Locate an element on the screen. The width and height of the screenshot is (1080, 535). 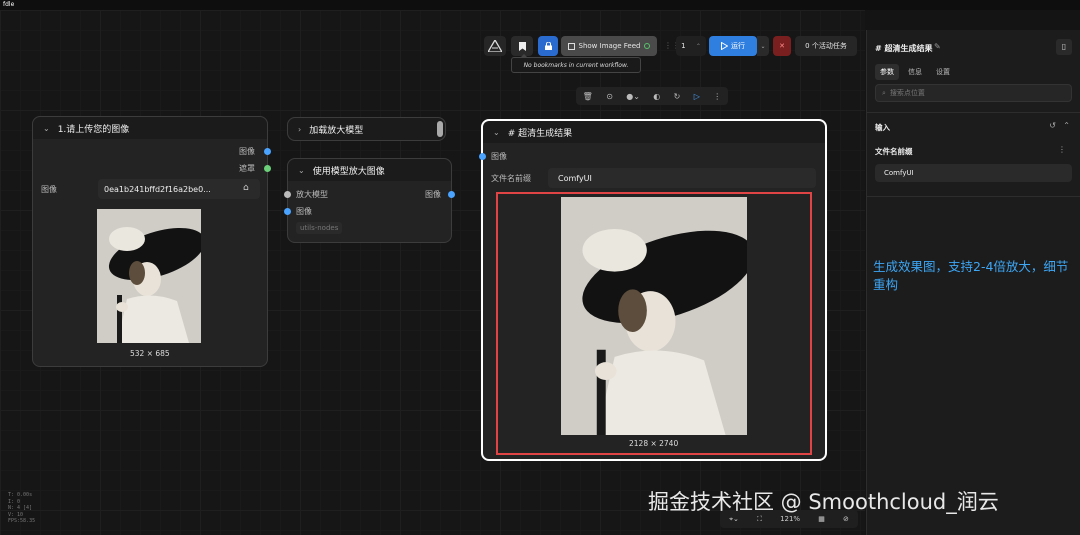
image-field-label: 图像 is located at coordinates (49, 189).